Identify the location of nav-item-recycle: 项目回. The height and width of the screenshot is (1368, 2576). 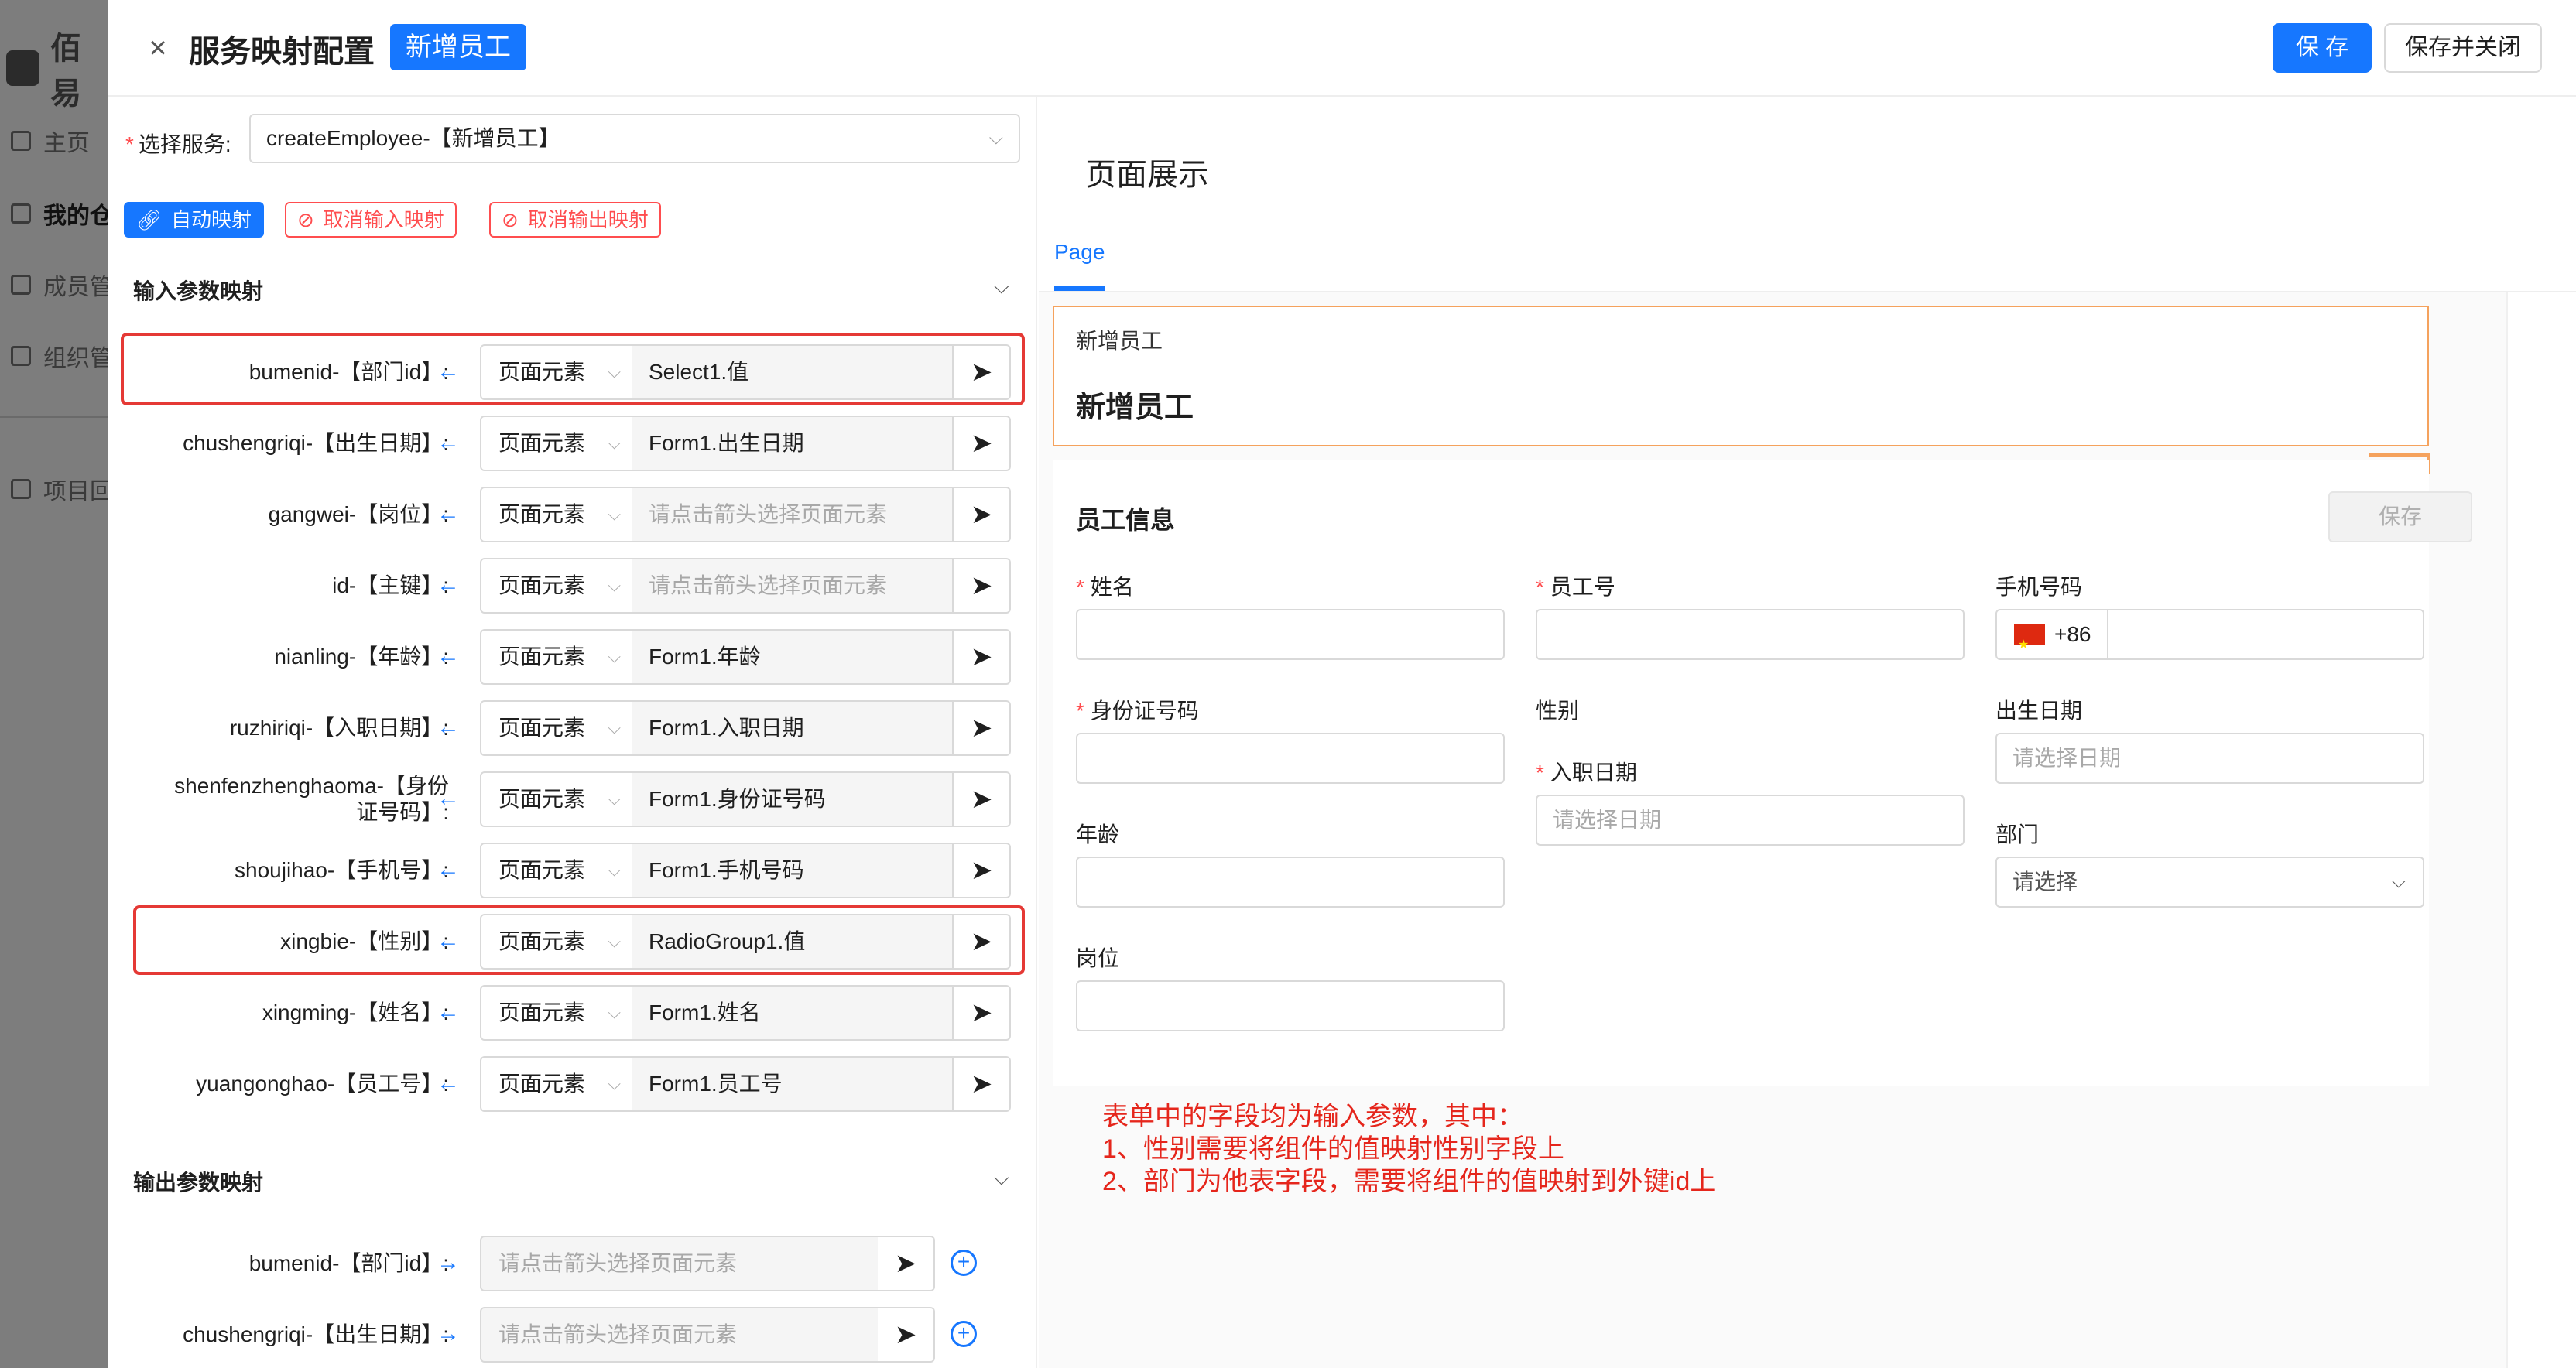
(62, 489).